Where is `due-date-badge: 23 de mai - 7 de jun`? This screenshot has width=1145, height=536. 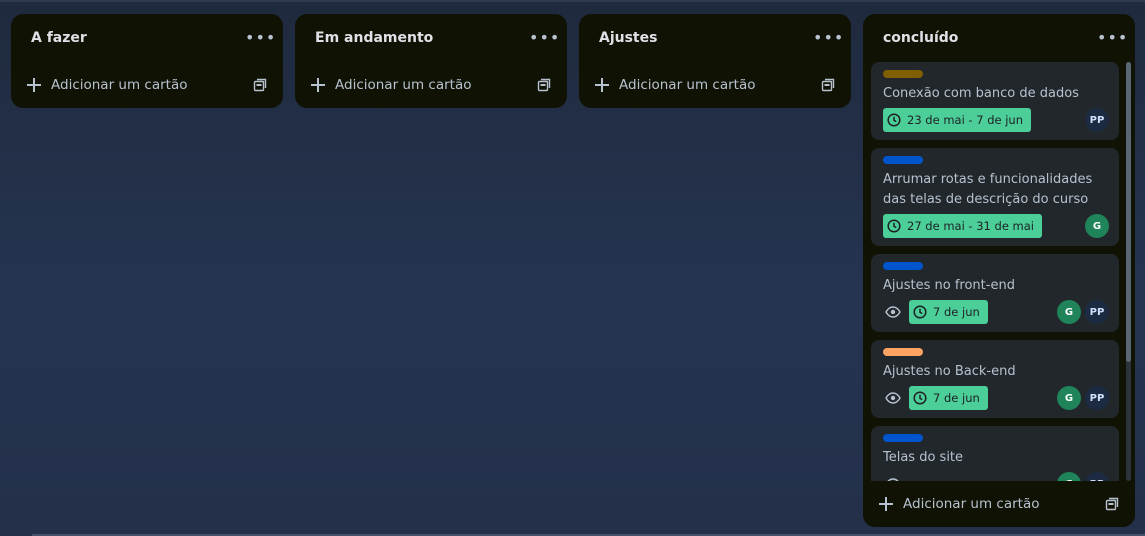
due-date-badge: 23 de mai - 7 de jun is located at coordinates (957, 120).